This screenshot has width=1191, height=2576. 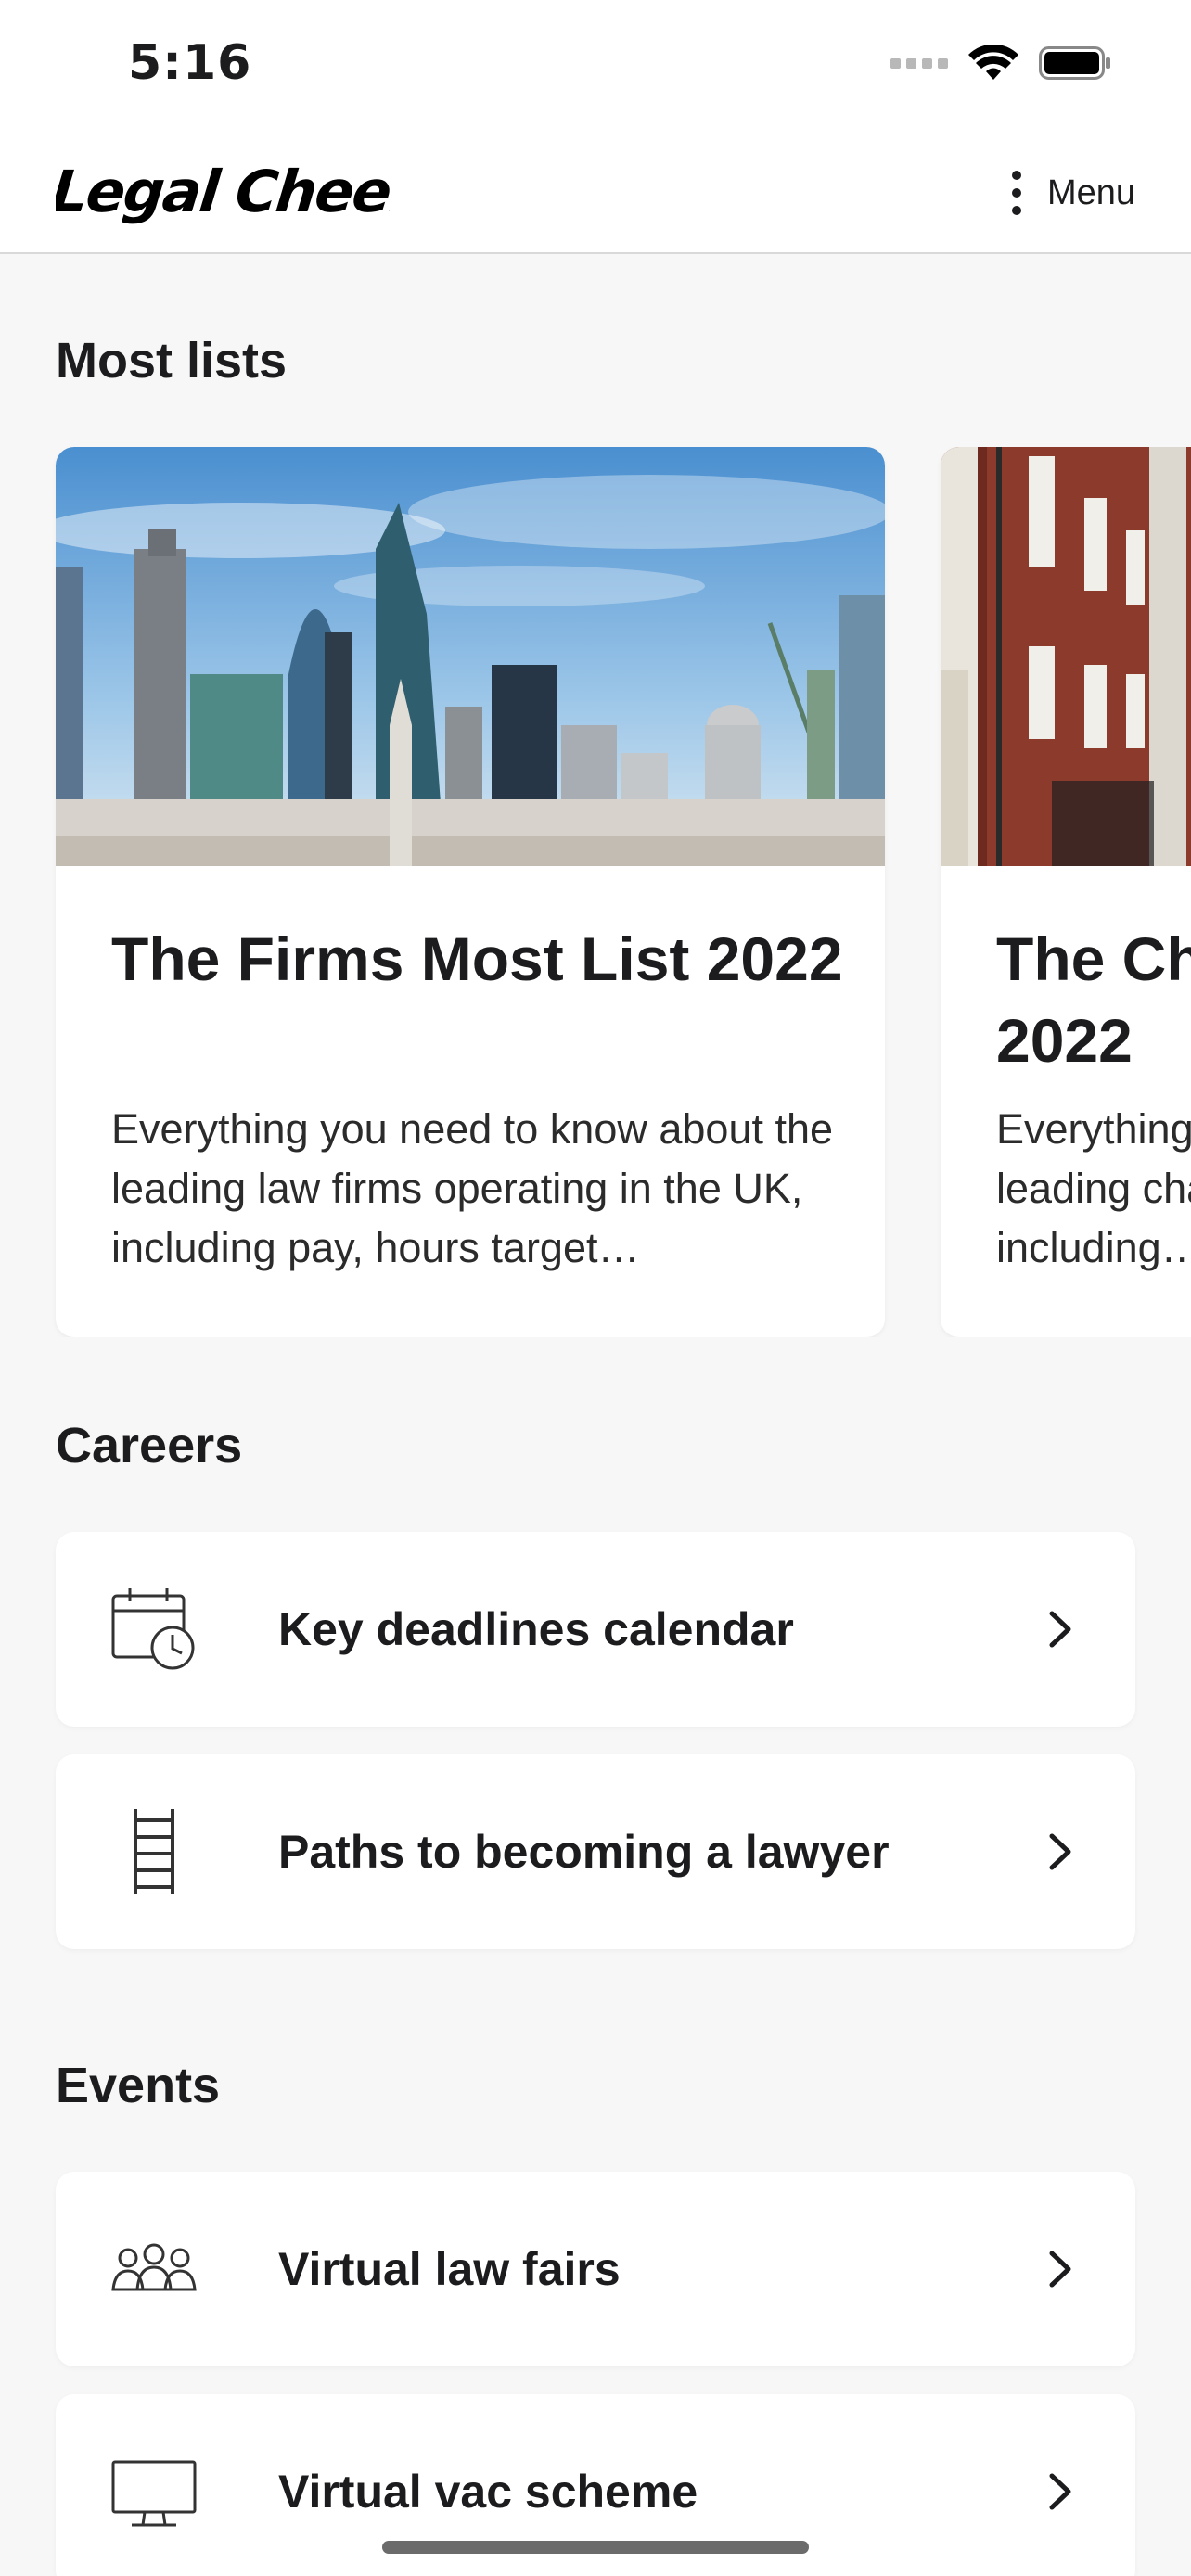 I want to click on section-title-most-lists: Most lists, so click(x=172, y=361).